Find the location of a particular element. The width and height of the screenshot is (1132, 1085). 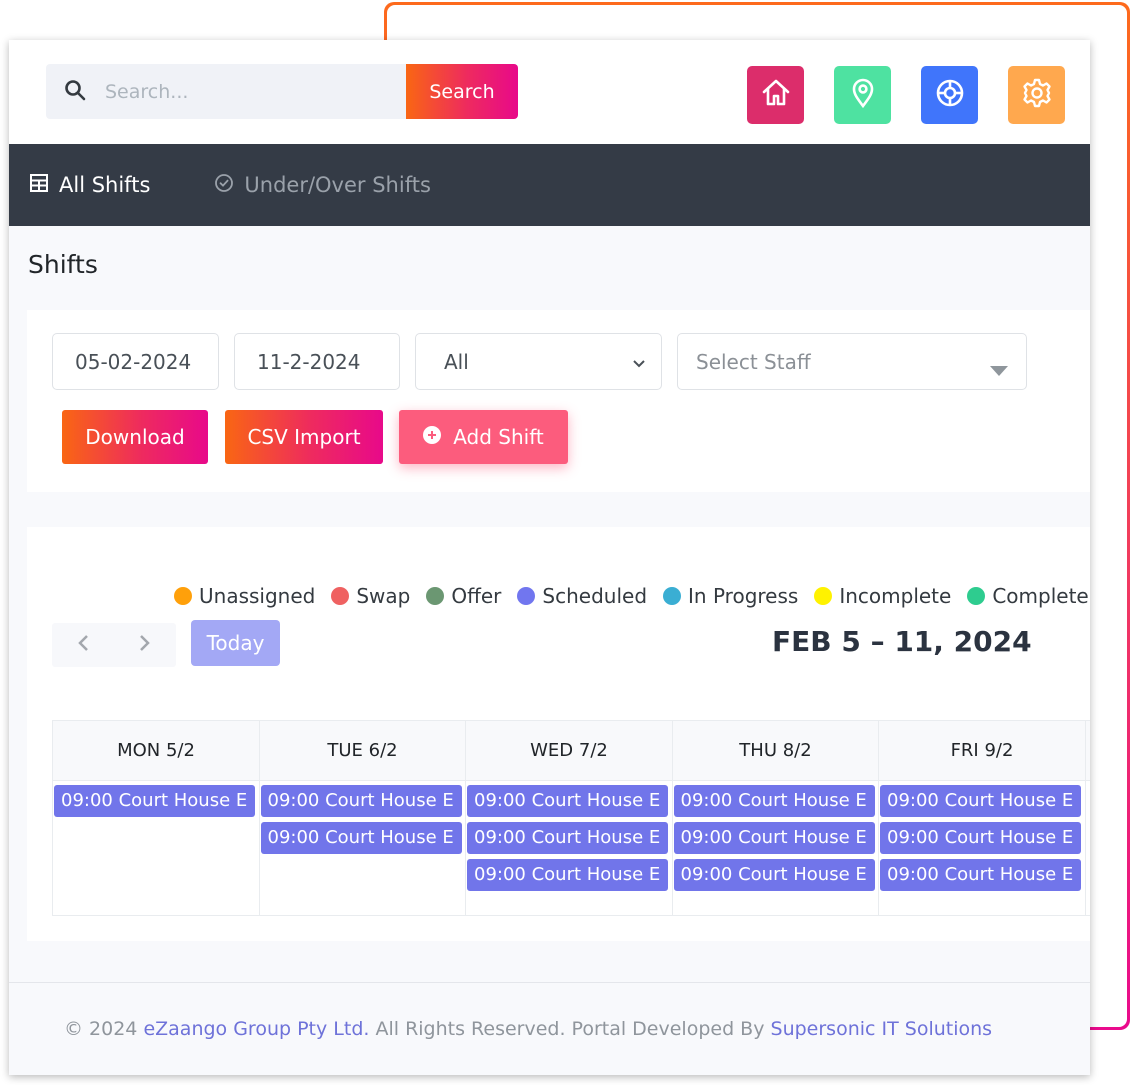

search-bar: Search is located at coordinates (282, 91).